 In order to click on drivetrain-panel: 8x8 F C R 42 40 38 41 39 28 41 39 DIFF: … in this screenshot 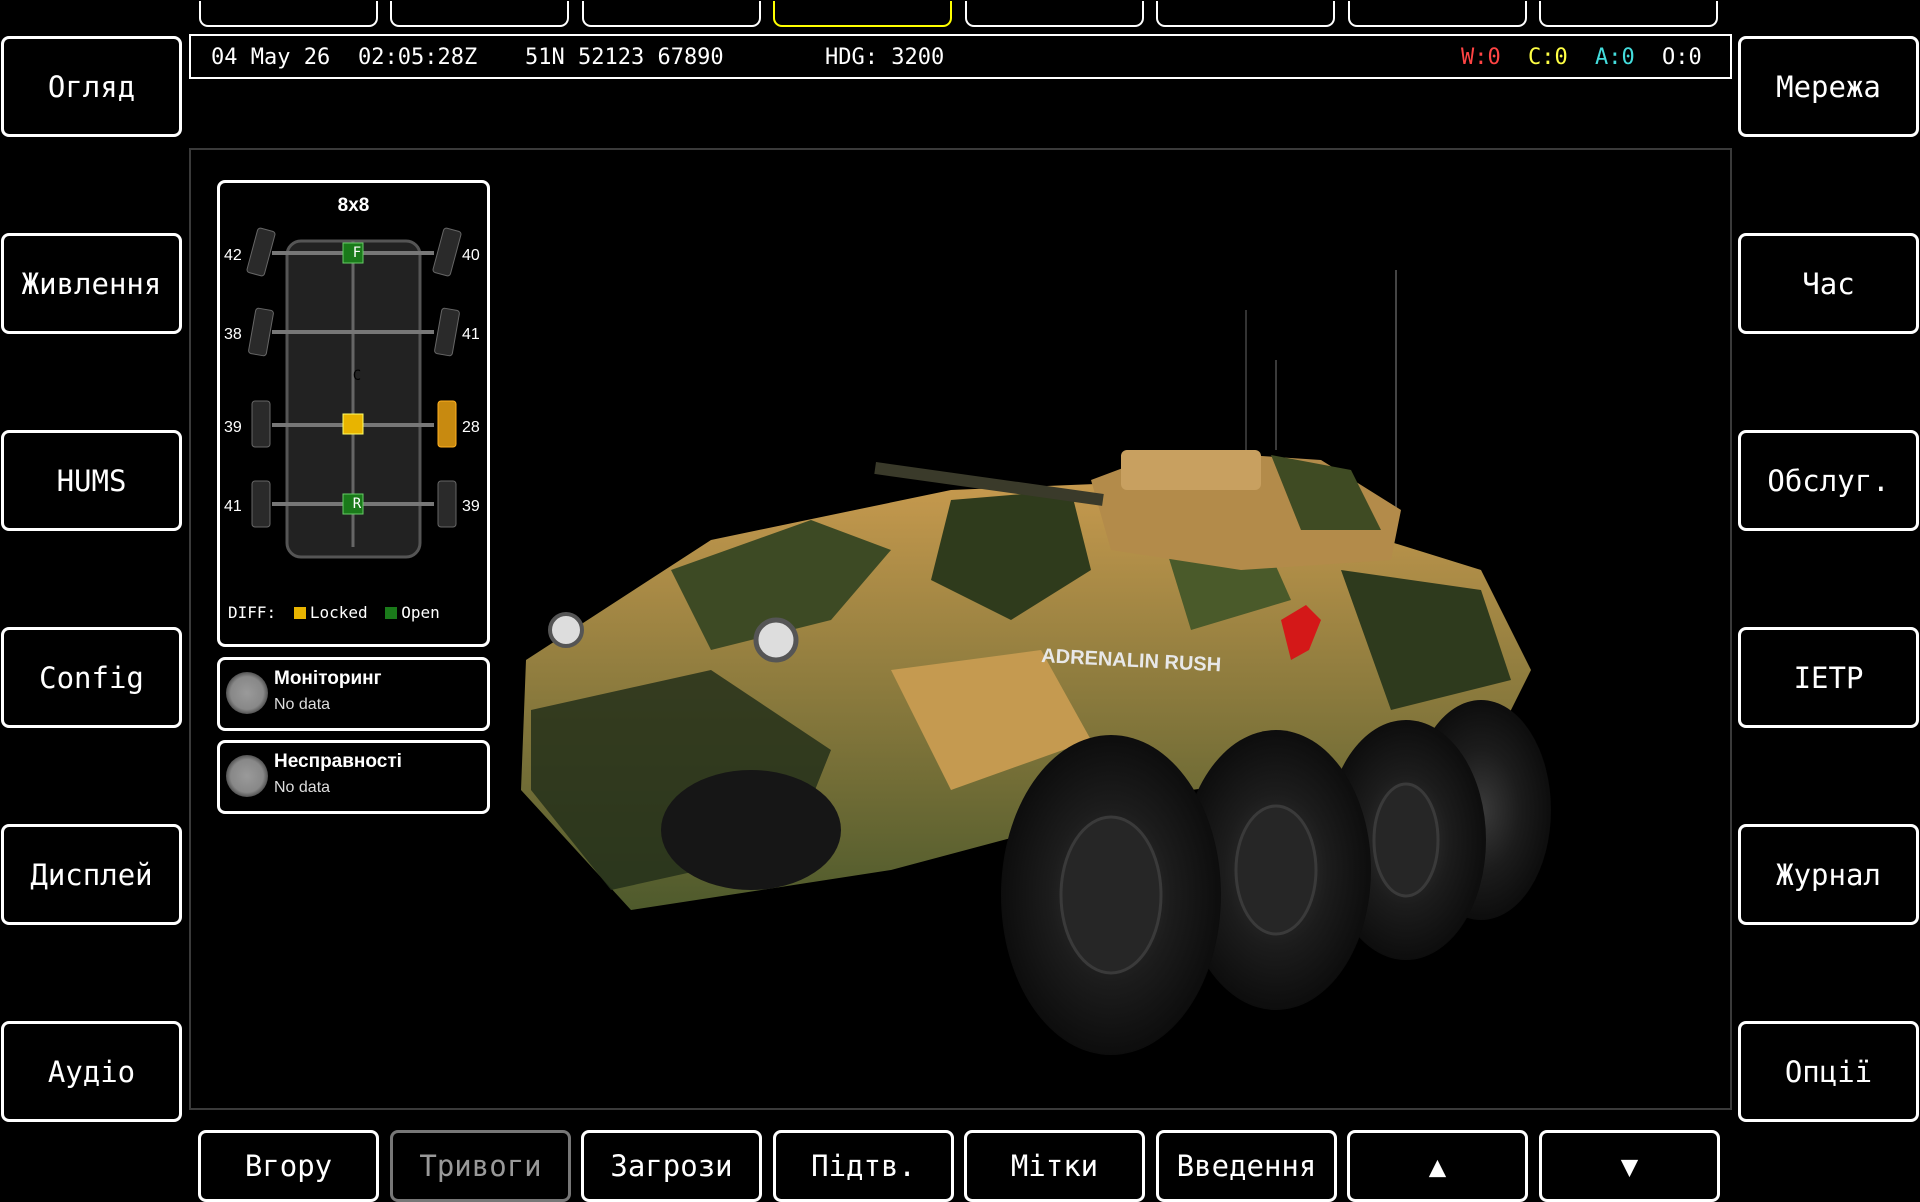, I will do `click(353, 413)`.